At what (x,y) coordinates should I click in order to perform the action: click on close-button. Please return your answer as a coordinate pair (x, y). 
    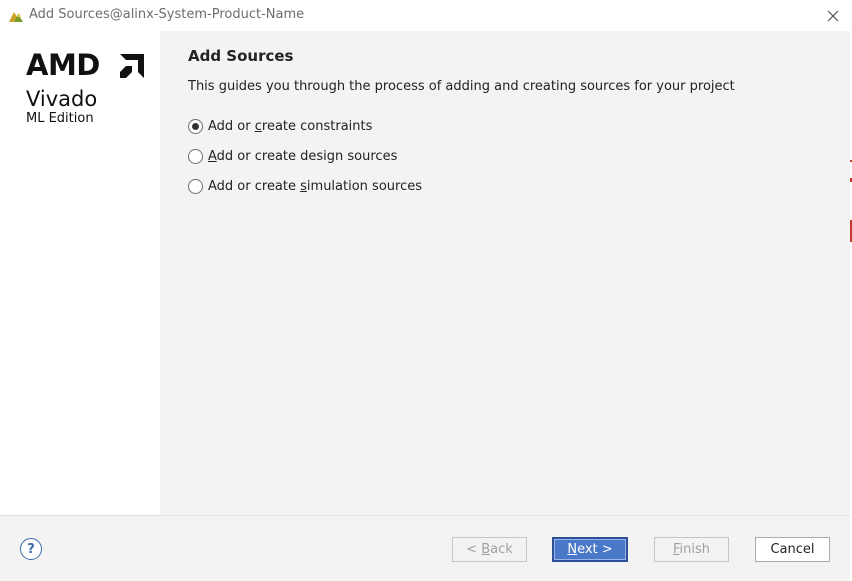
    Looking at the image, I should click on (833, 15).